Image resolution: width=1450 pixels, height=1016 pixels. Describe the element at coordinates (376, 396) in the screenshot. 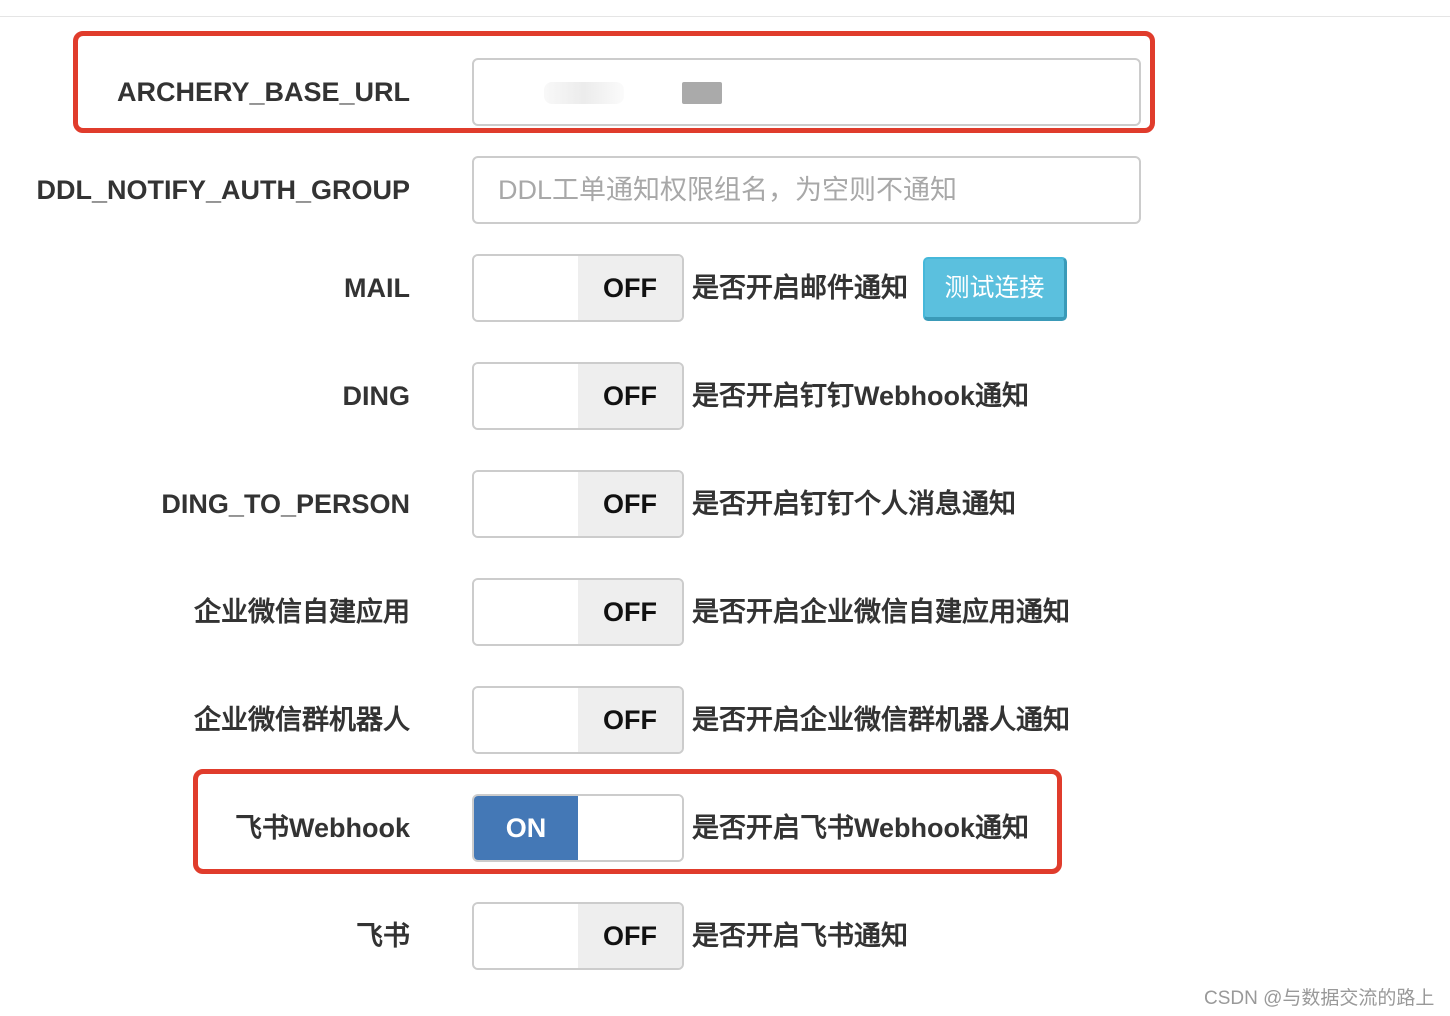

I see `setting-label: DING` at that location.